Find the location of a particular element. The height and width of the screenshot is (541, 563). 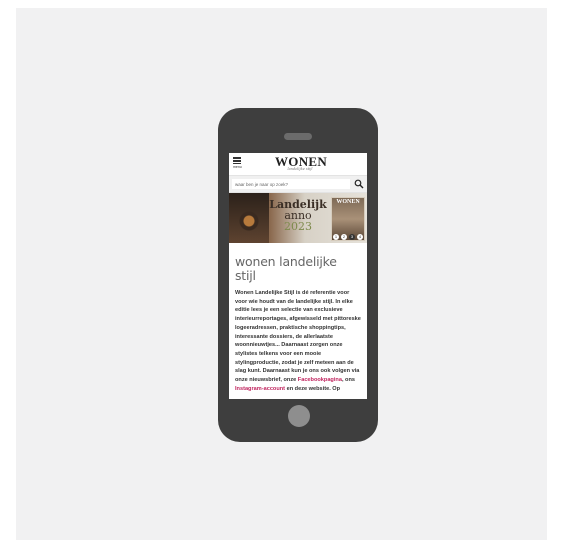

slider-dot: 2 is located at coordinates (344, 237).